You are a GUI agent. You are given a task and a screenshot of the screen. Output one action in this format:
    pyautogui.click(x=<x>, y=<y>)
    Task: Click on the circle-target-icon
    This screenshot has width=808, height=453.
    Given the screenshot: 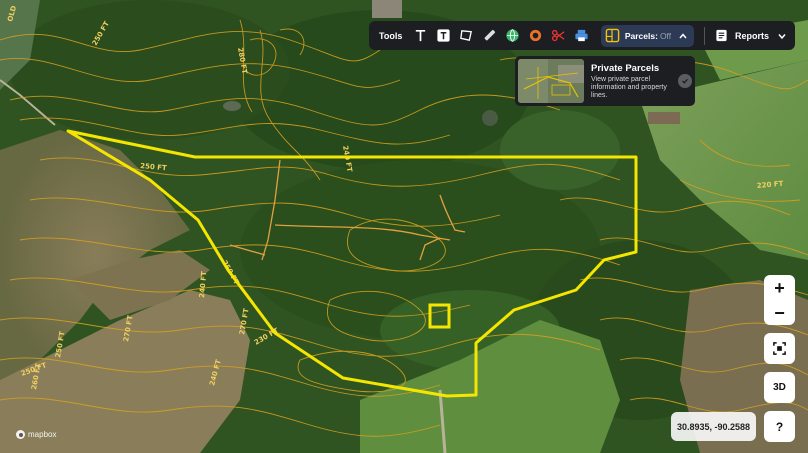 What is the action you would take?
    pyautogui.click(x=536, y=36)
    